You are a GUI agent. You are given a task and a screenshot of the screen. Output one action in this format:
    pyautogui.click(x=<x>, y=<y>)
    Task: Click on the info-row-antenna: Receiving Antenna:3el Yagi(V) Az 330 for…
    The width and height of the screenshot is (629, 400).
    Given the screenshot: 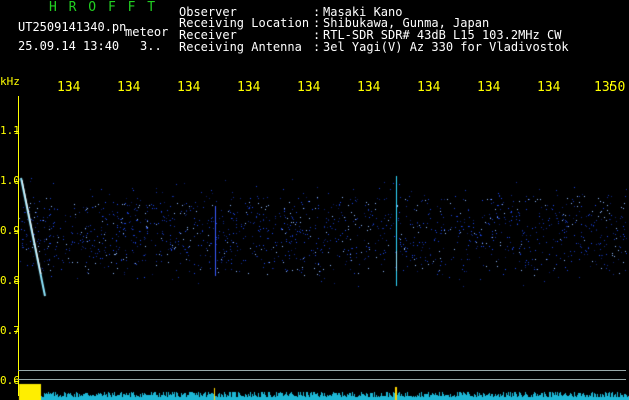 What is the action you would take?
    pyautogui.click(x=374, y=47)
    